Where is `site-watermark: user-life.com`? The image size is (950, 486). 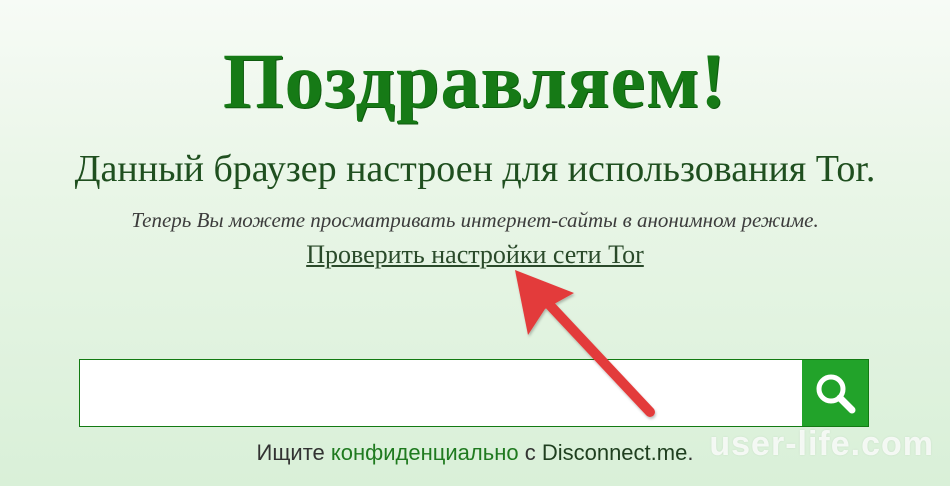
site-watermark: user-life.com is located at coordinates (821, 444).